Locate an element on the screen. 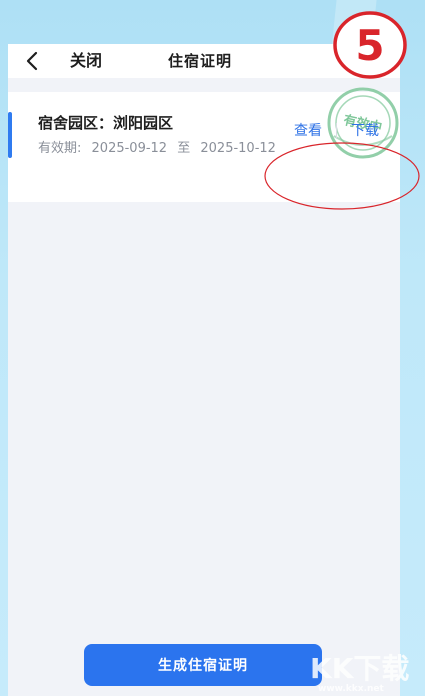 The image size is (425, 696). view-button: 查看 is located at coordinates (308, 131).